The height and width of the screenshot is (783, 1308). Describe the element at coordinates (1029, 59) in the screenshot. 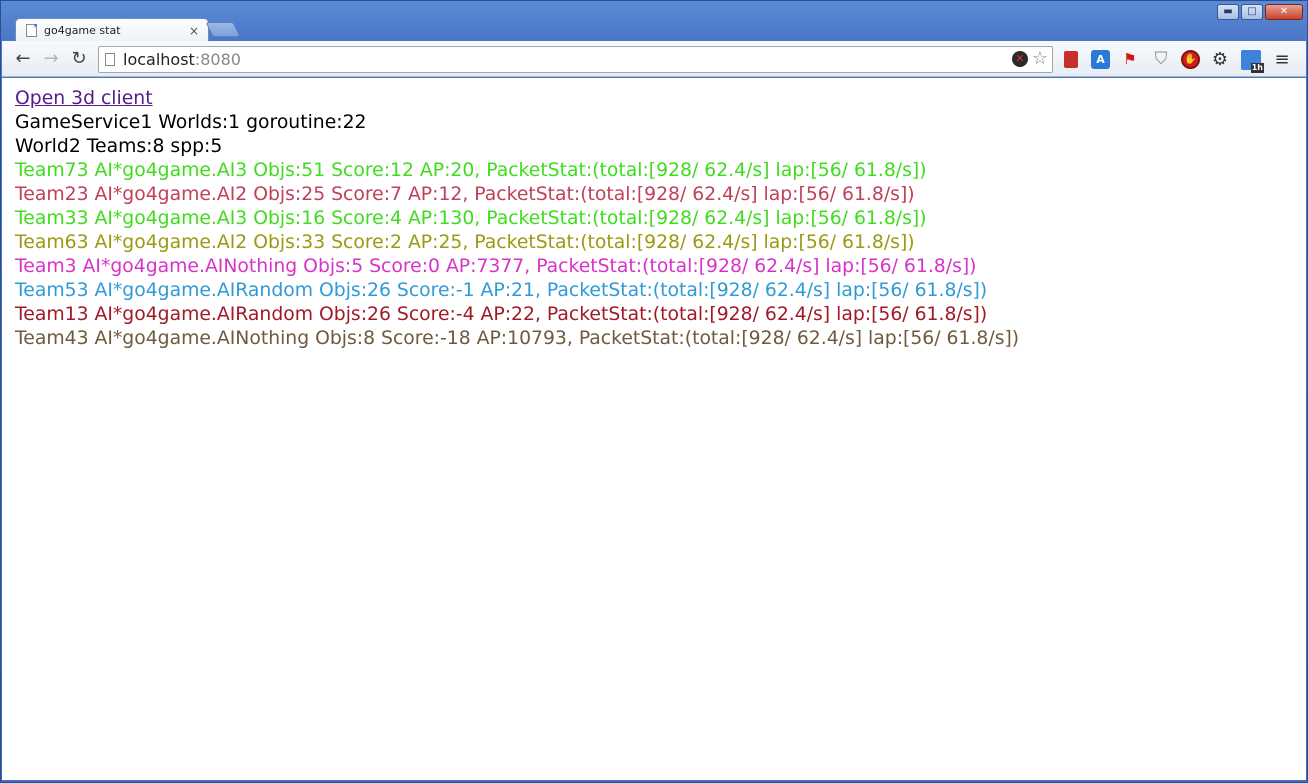

I see `address-bar-actions: ✕ ☆` at that location.